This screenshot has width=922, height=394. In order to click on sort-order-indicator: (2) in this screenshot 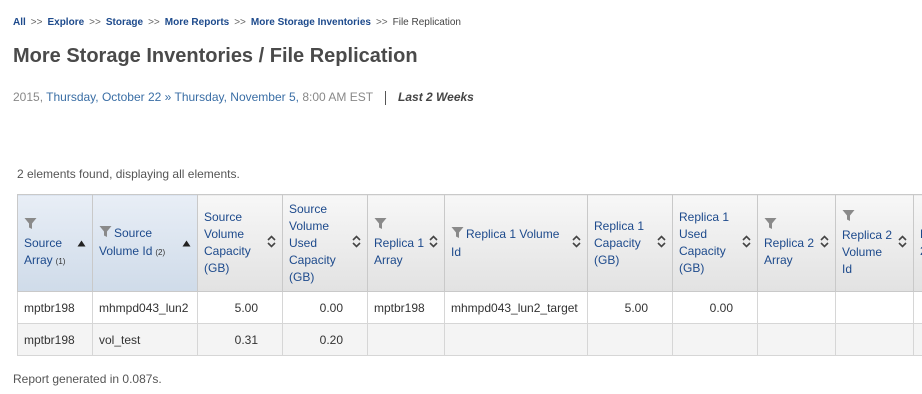, I will do `click(160, 252)`.